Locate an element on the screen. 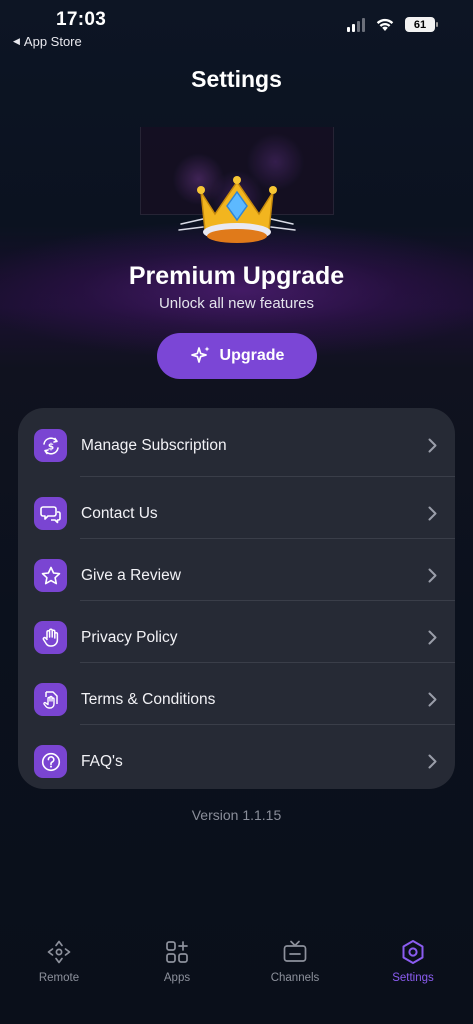  remote-dpad-icon is located at coordinates (59, 952).